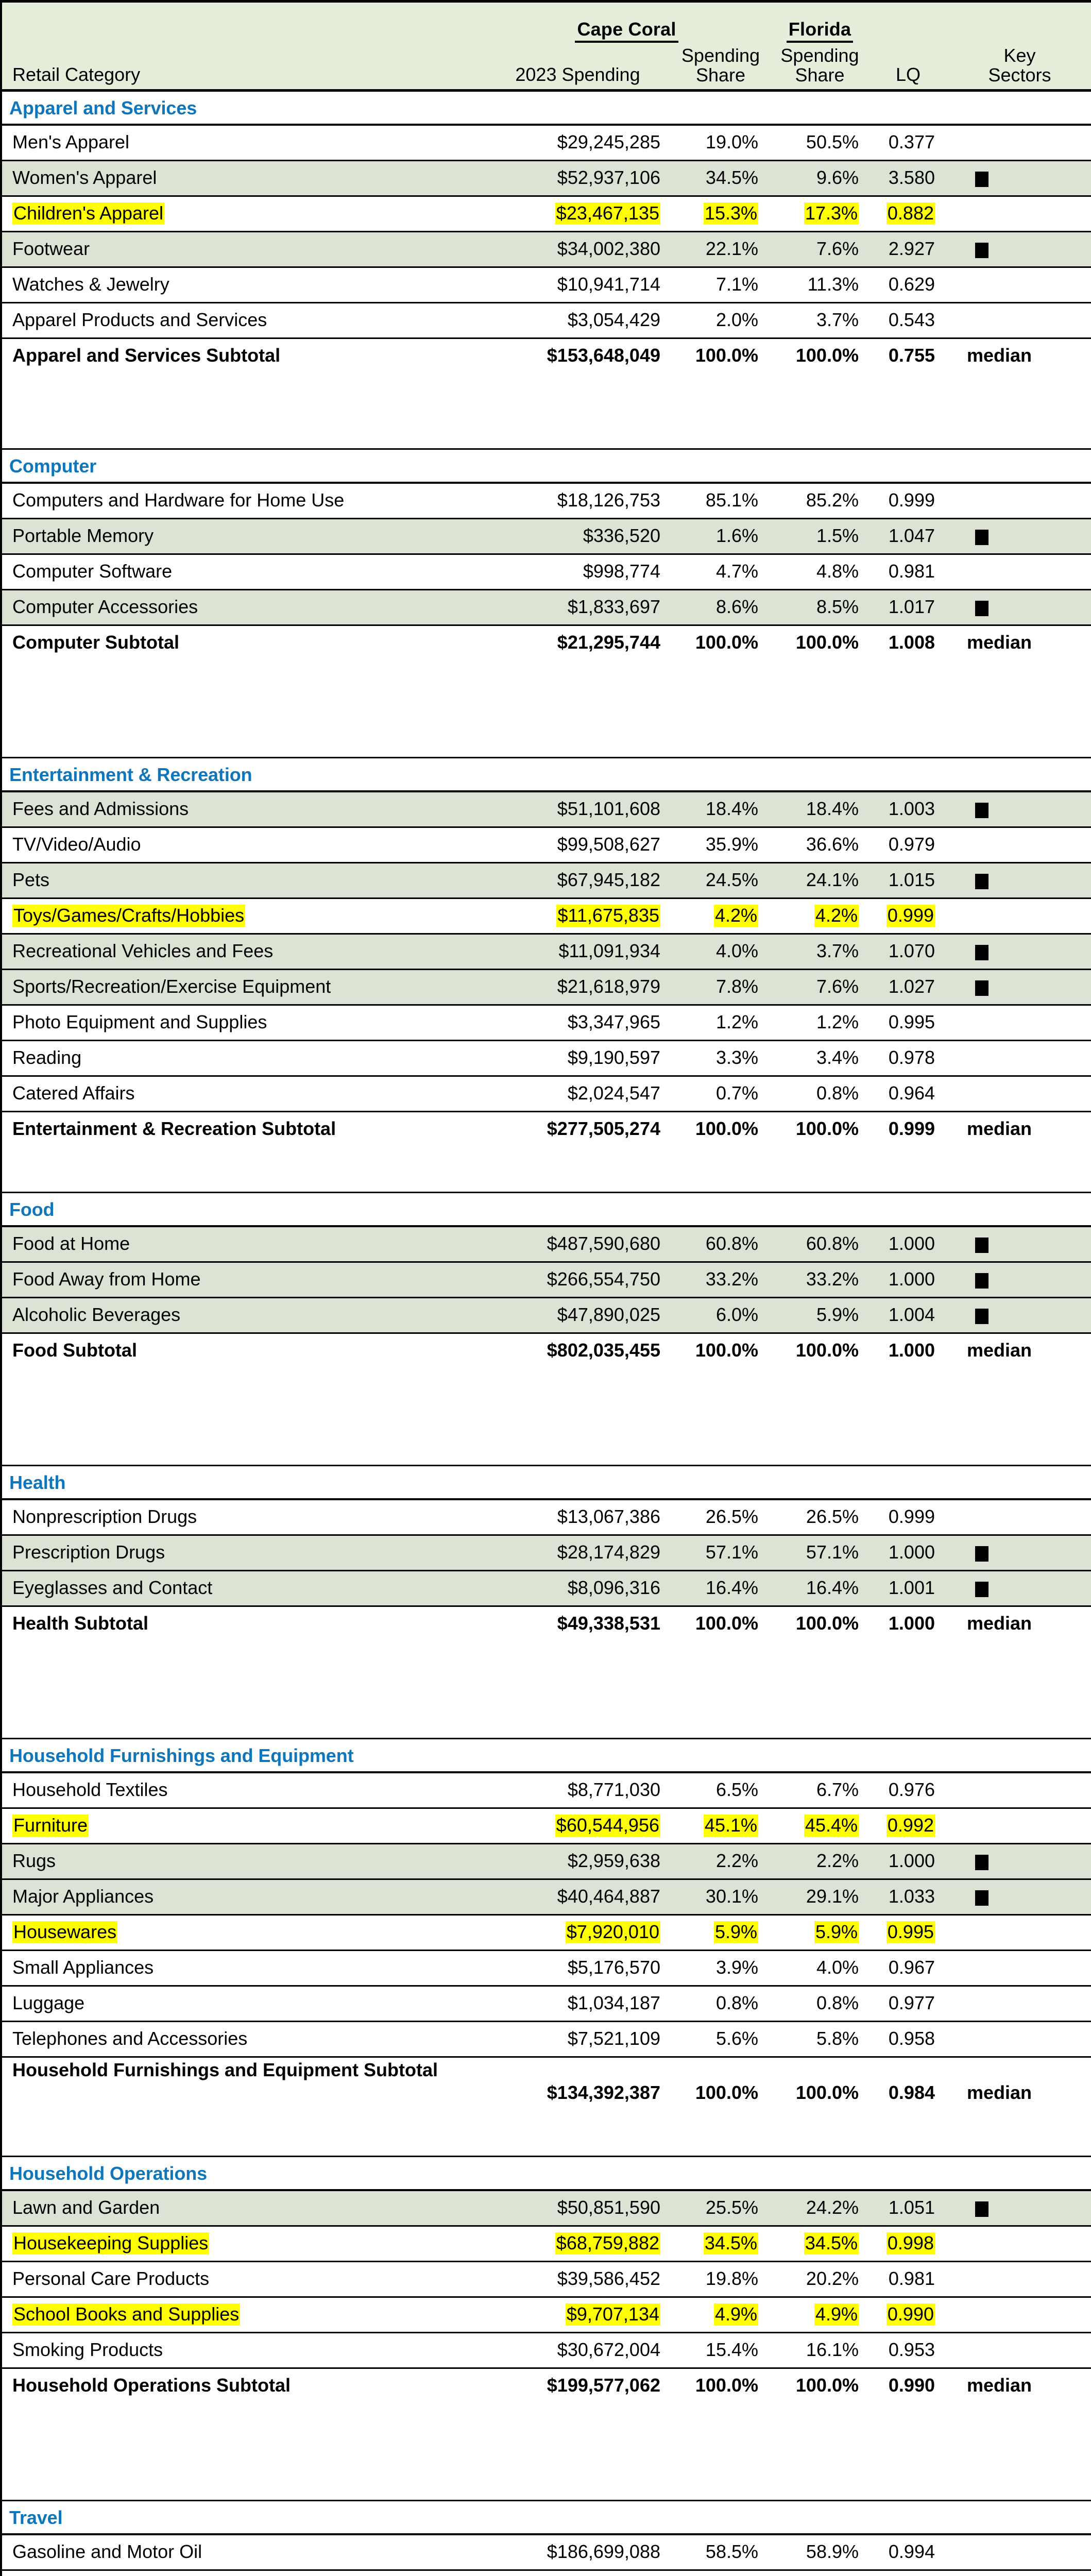  I want to click on cell-florida-share: 60.8%, so click(820, 1244).